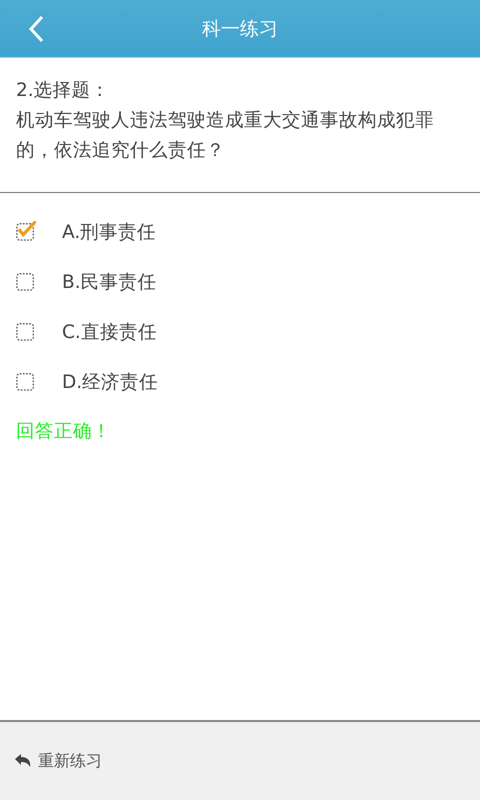 This screenshot has height=800, width=480. I want to click on checked-checkbox, so click(26, 231).